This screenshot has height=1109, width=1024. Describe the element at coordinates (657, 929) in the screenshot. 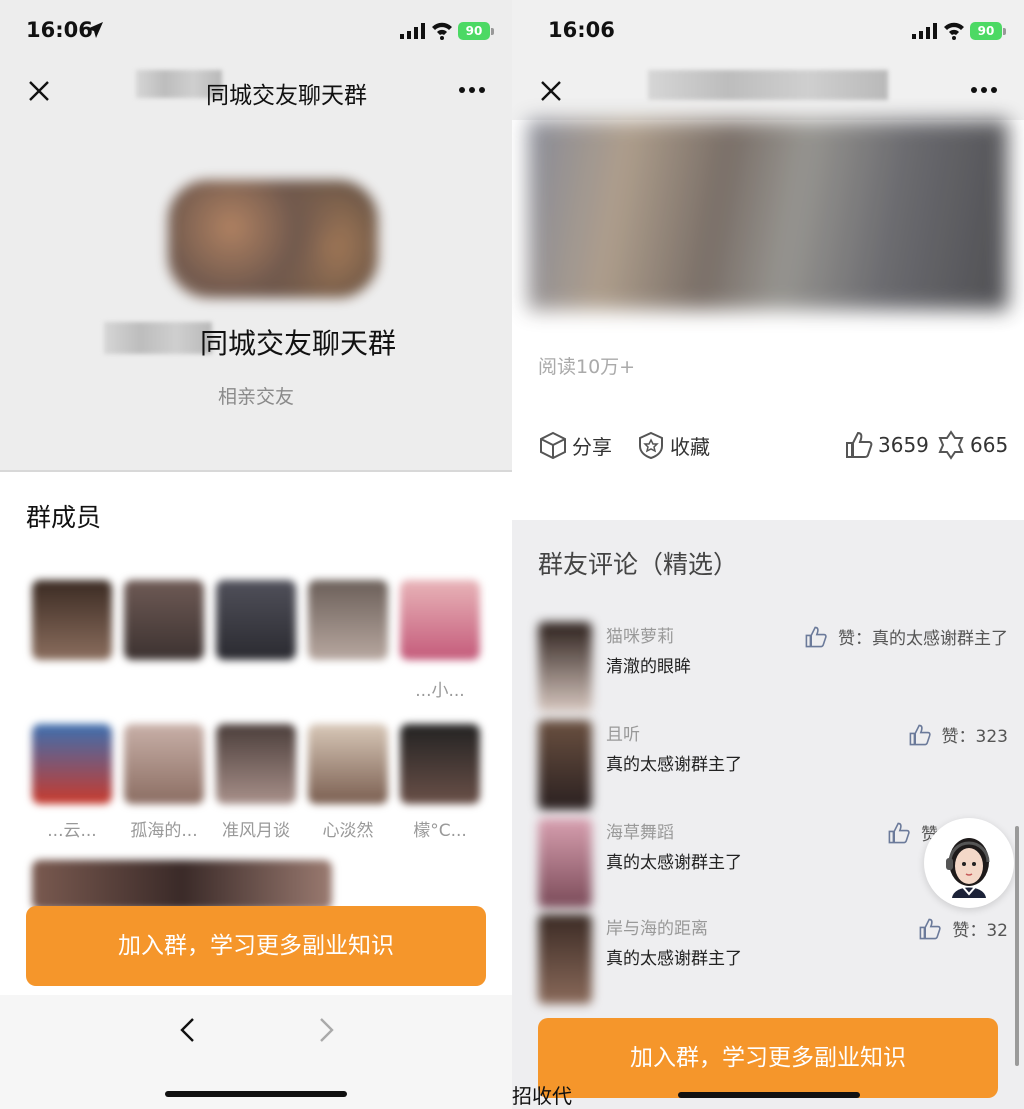

I see `commenter-name: 岸与海的距离` at that location.